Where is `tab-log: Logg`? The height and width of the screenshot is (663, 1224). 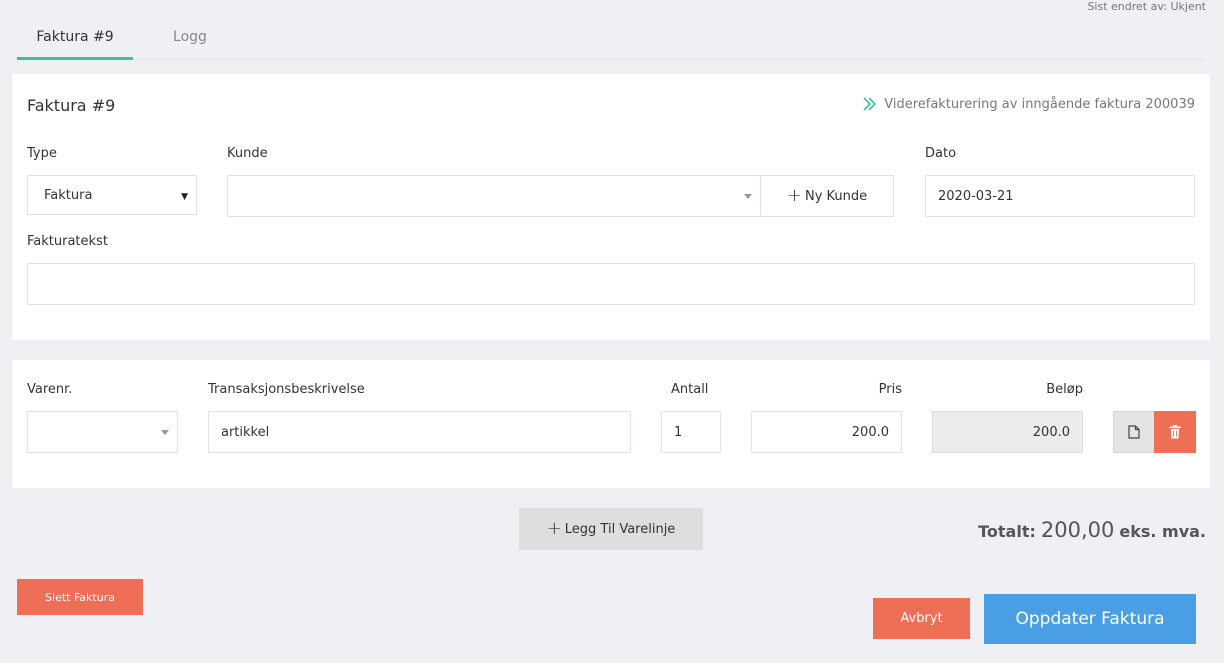 tab-log: Logg is located at coordinates (190, 43).